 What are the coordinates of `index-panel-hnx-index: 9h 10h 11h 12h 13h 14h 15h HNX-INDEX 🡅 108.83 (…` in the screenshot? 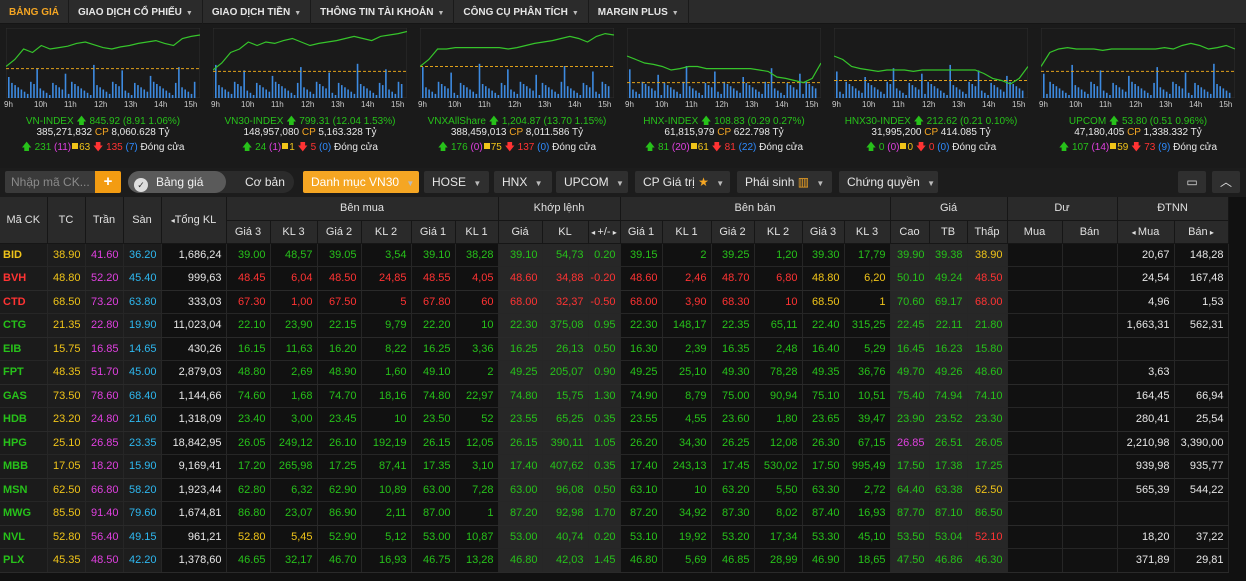 It's located at (724, 96).